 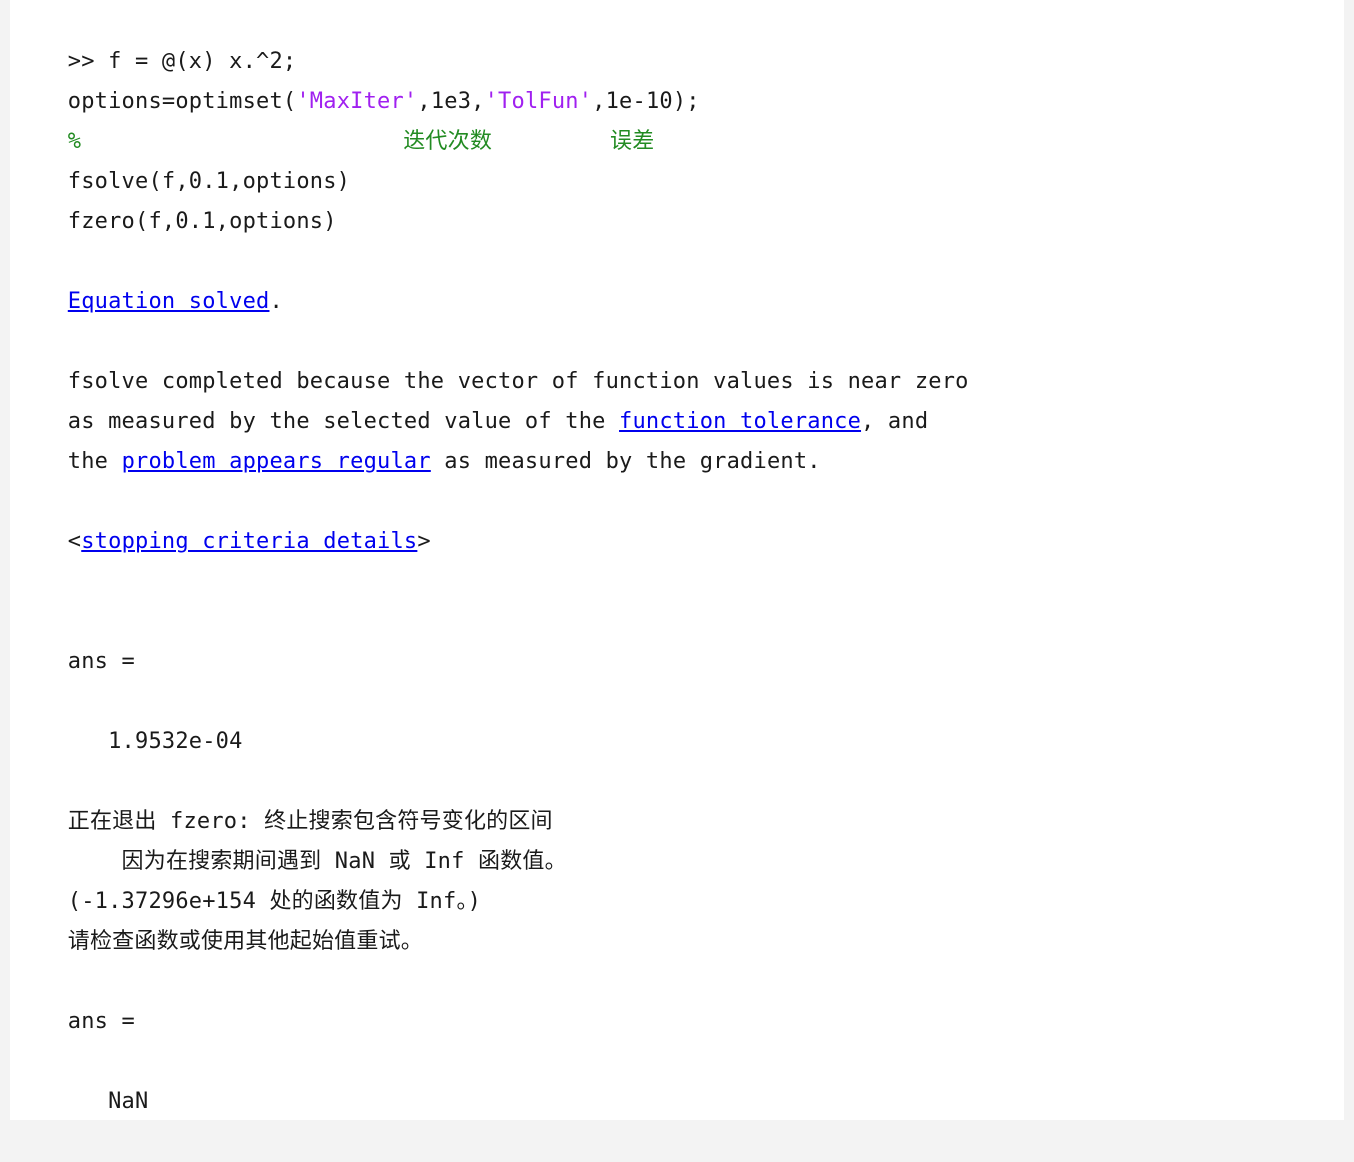 What do you see at coordinates (218, 918) in the screenshot?
I see `fzero-message-4: 请检查函数或使用其他起始值重试。` at bounding box center [218, 918].